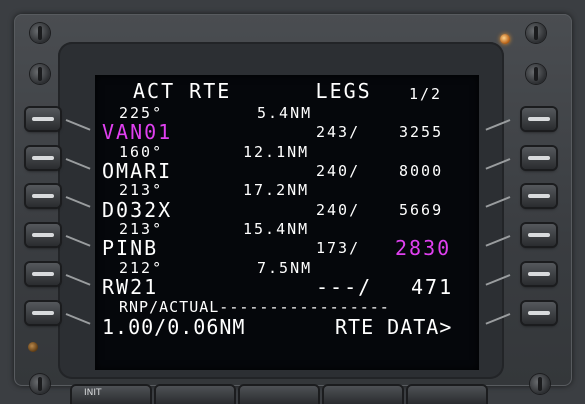  Describe the element at coordinates (276, 229) in the screenshot. I see `leg-4-distance: 15.4NM` at that location.